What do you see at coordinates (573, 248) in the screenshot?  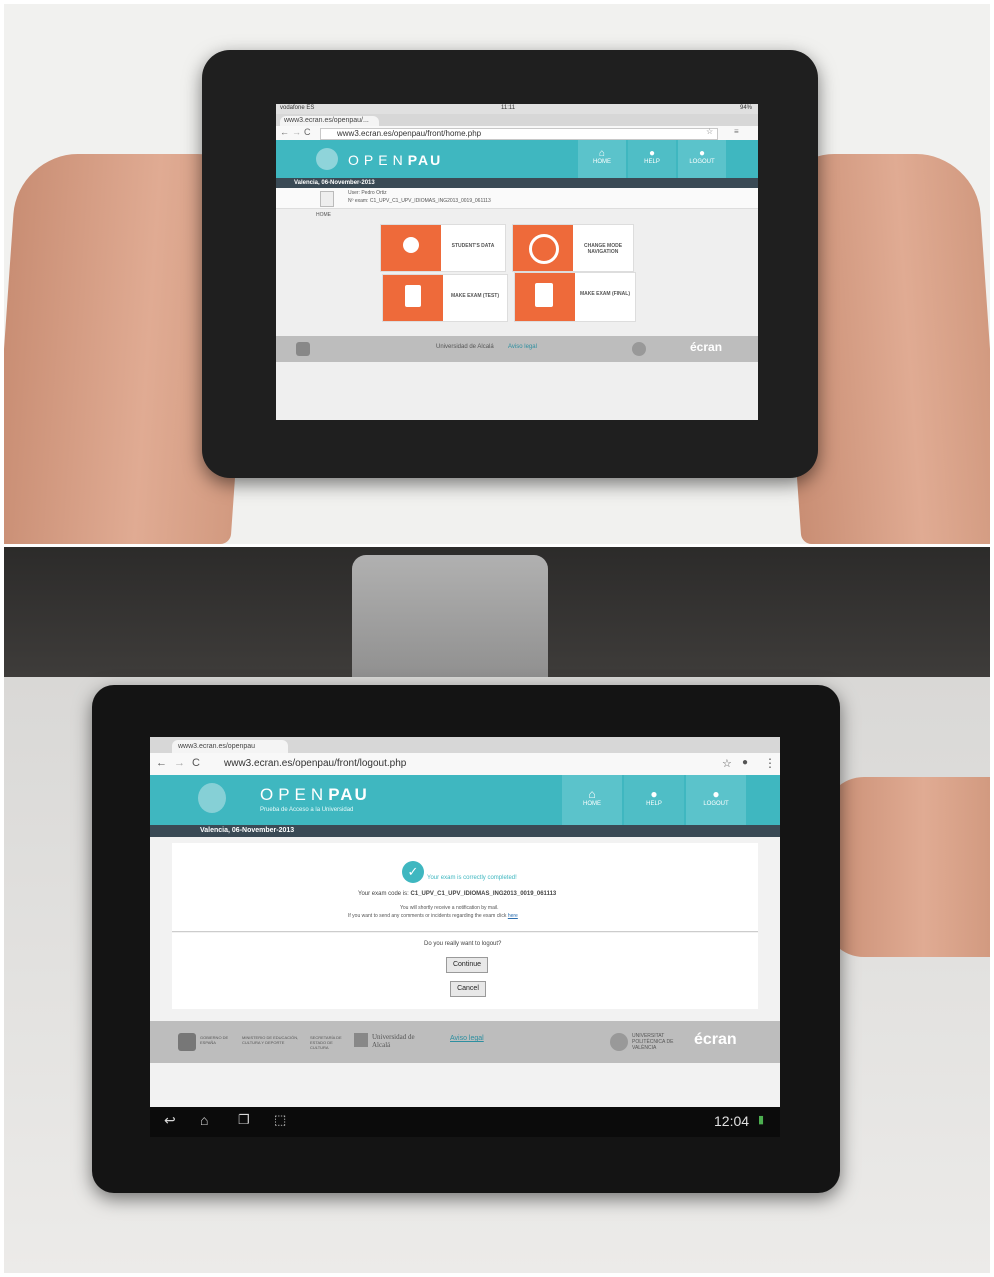 I see `tile-change-navigation: CHANGE MODE NAVIGATION` at bounding box center [573, 248].